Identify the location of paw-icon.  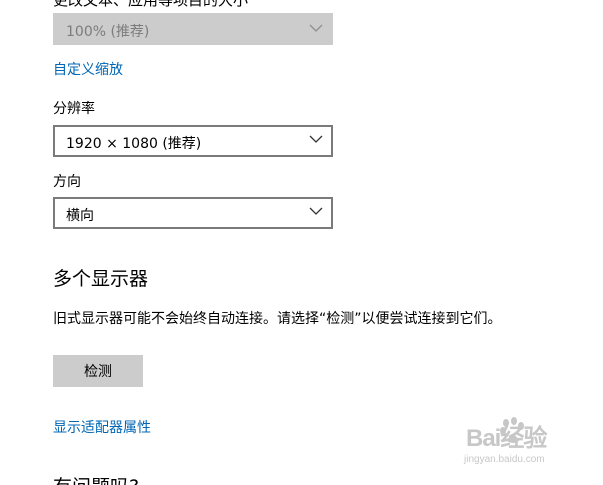
(512, 430).